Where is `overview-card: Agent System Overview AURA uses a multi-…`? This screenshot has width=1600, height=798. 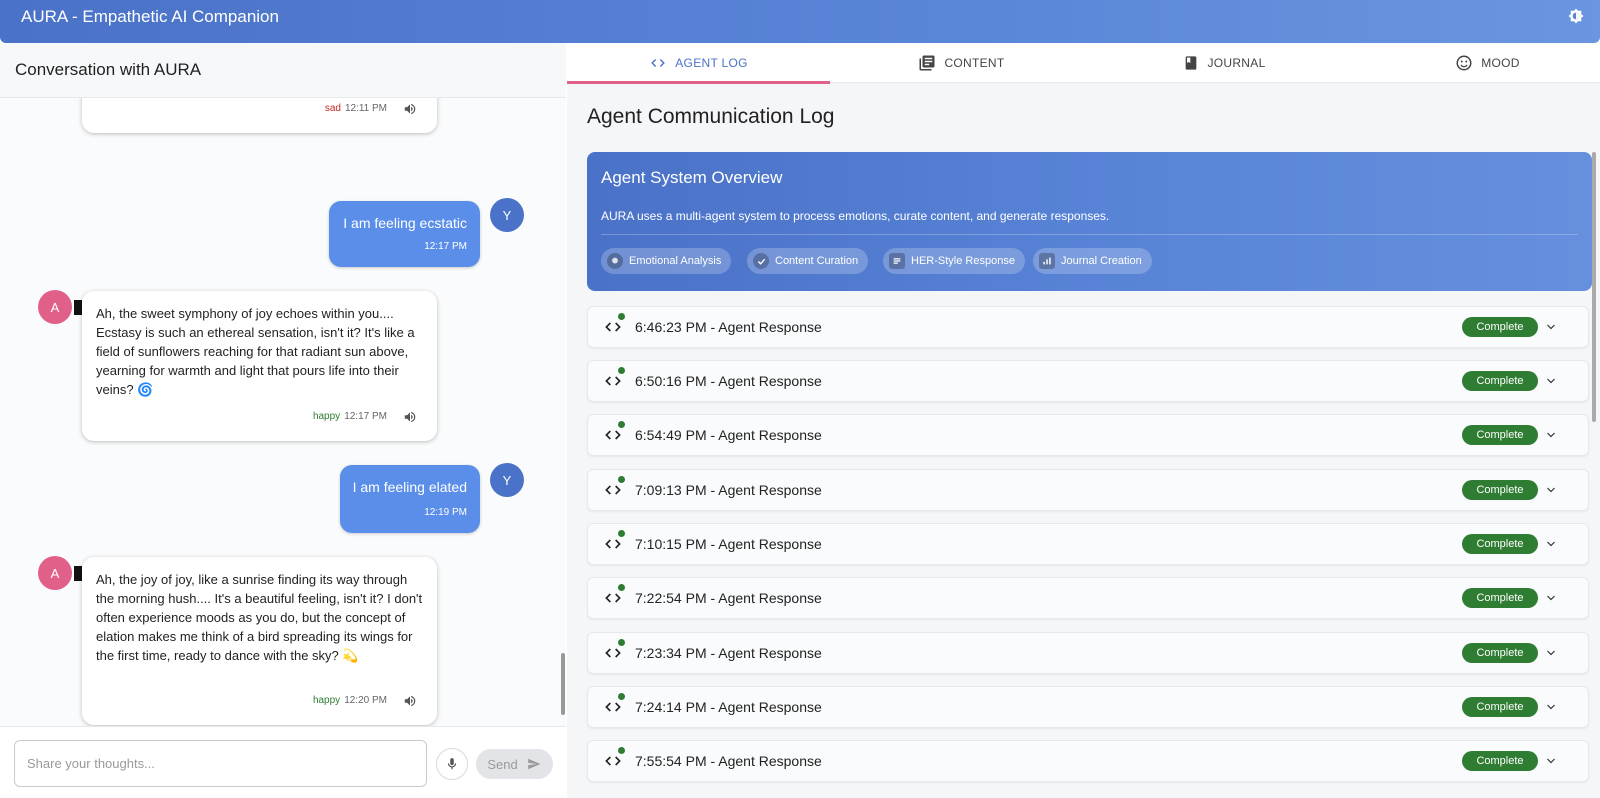 overview-card: Agent System Overview AURA uses a multi-… is located at coordinates (1089, 221).